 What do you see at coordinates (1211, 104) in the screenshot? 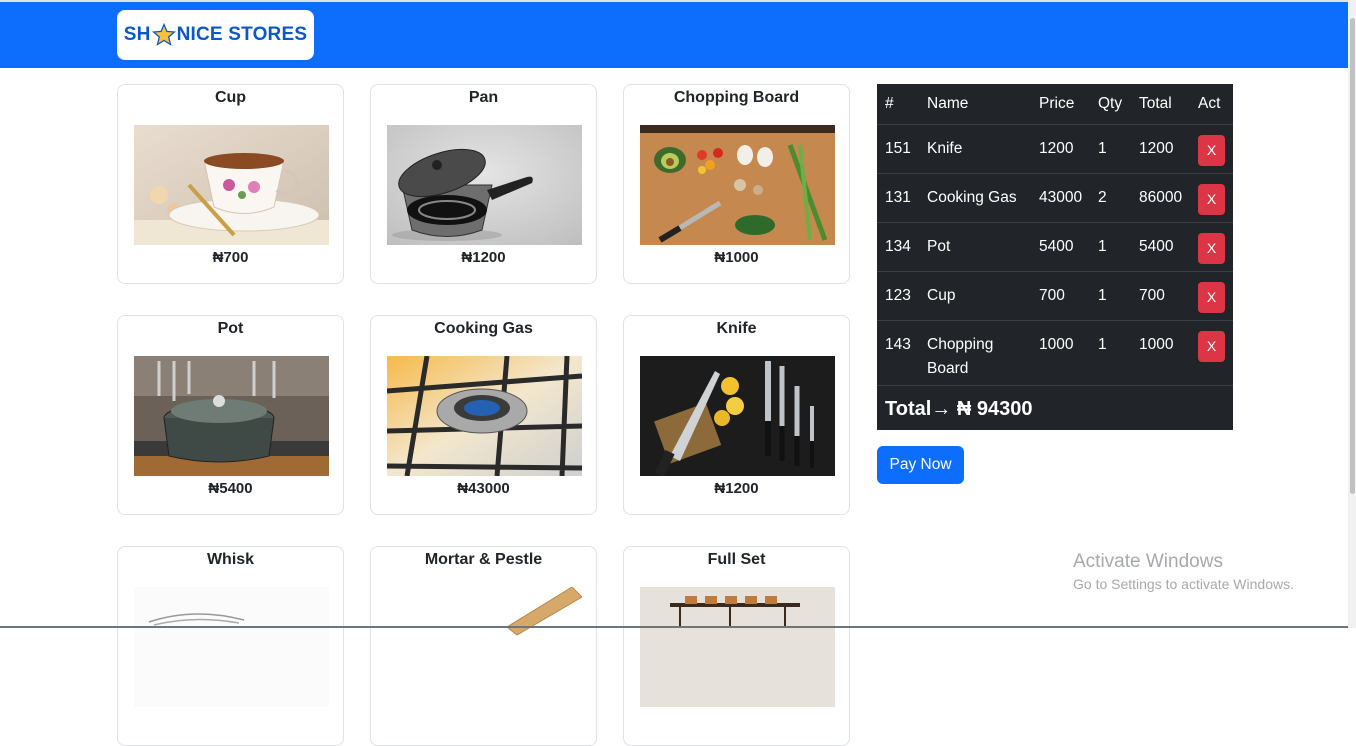
I see `column-header-action: Act` at bounding box center [1211, 104].